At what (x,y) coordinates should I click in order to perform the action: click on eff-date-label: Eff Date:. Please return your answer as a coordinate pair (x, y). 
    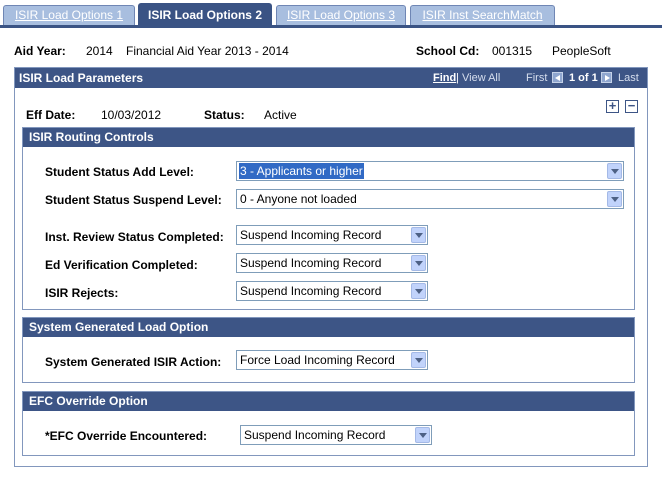
    Looking at the image, I should click on (51, 115).